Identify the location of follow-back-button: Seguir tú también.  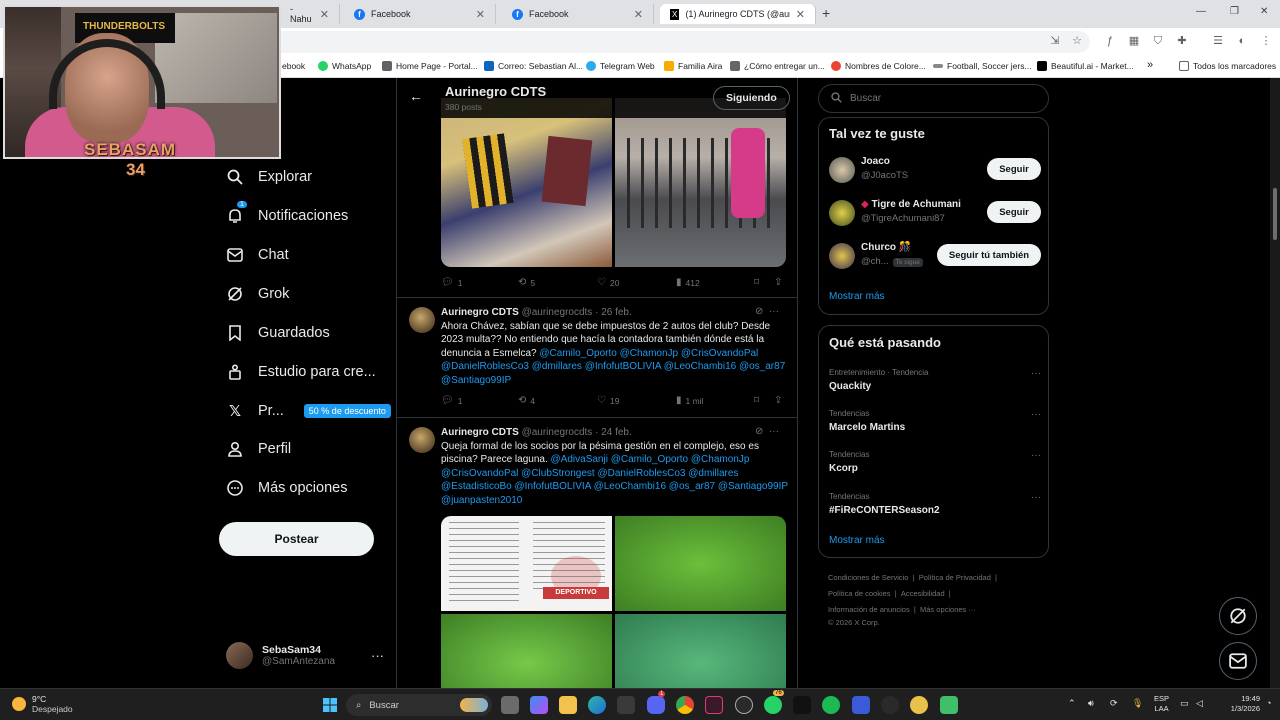
(989, 255).